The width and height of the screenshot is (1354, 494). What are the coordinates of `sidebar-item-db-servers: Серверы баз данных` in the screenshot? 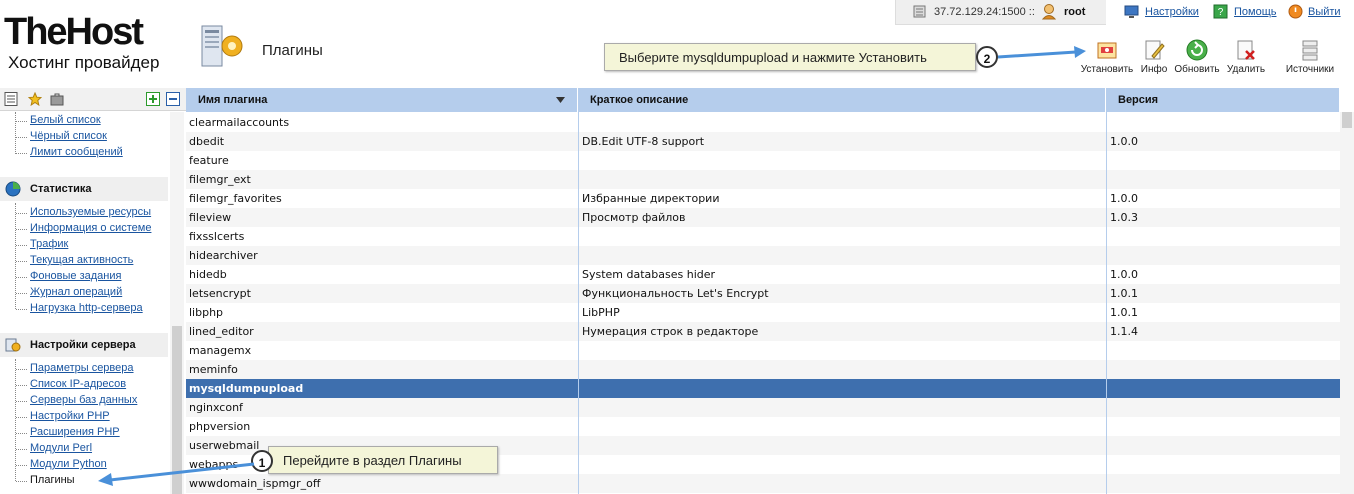 It's located at (83, 400).